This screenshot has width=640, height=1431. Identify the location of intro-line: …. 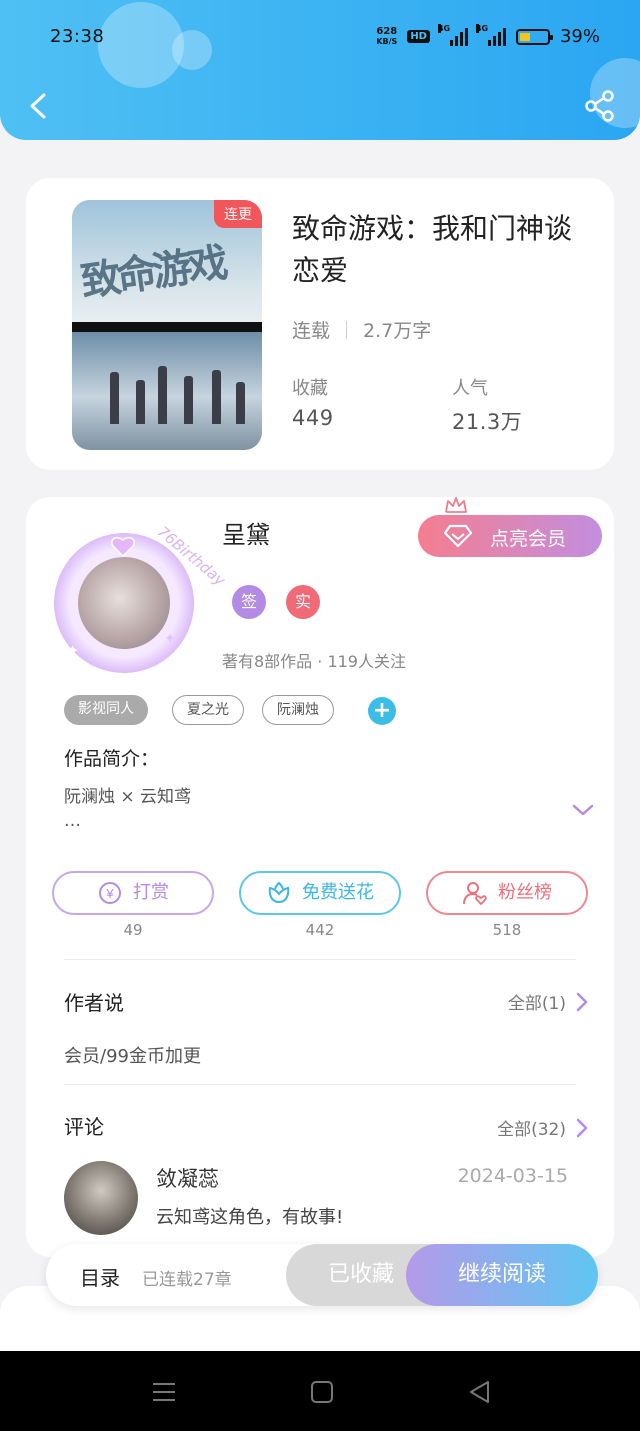
(72, 821).